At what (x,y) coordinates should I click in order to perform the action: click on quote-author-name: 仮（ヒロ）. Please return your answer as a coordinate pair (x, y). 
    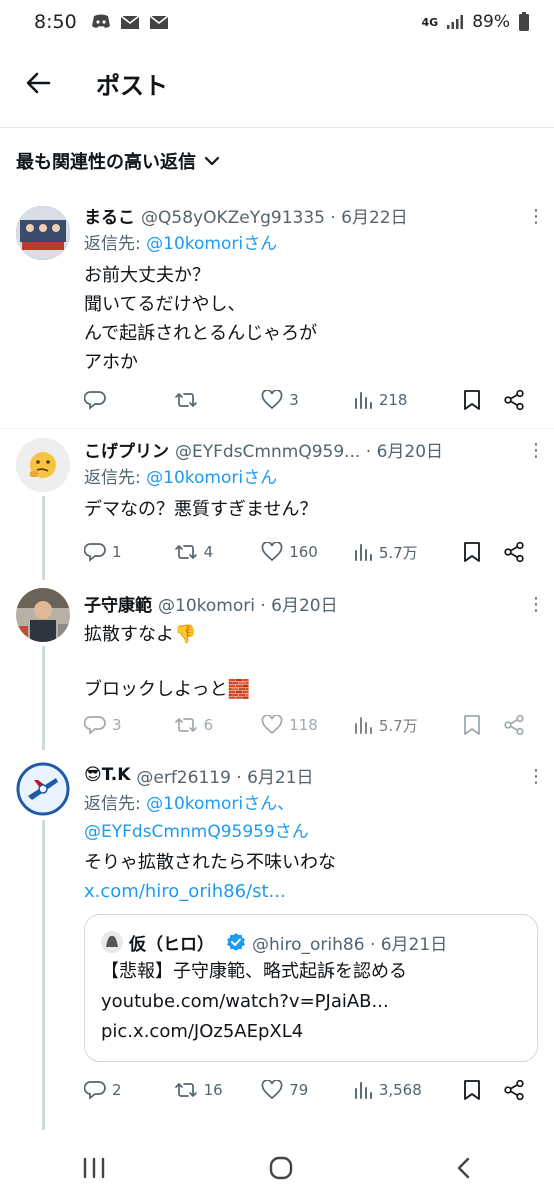
    Looking at the image, I should click on (171, 942).